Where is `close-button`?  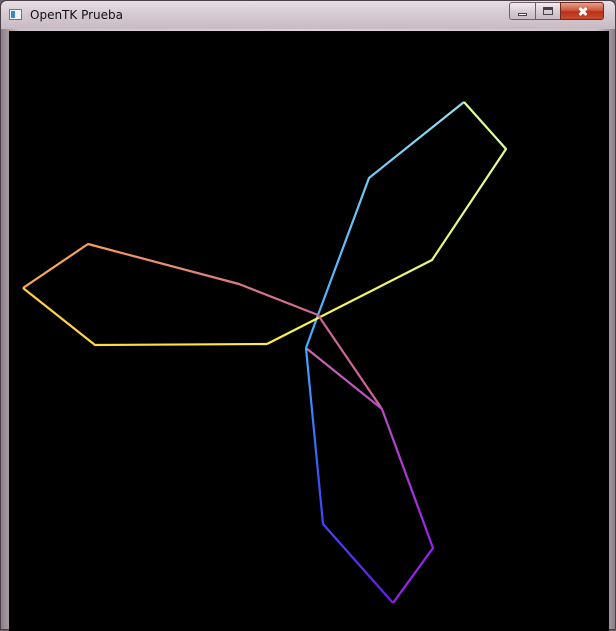 close-button is located at coordinates (582, 11).